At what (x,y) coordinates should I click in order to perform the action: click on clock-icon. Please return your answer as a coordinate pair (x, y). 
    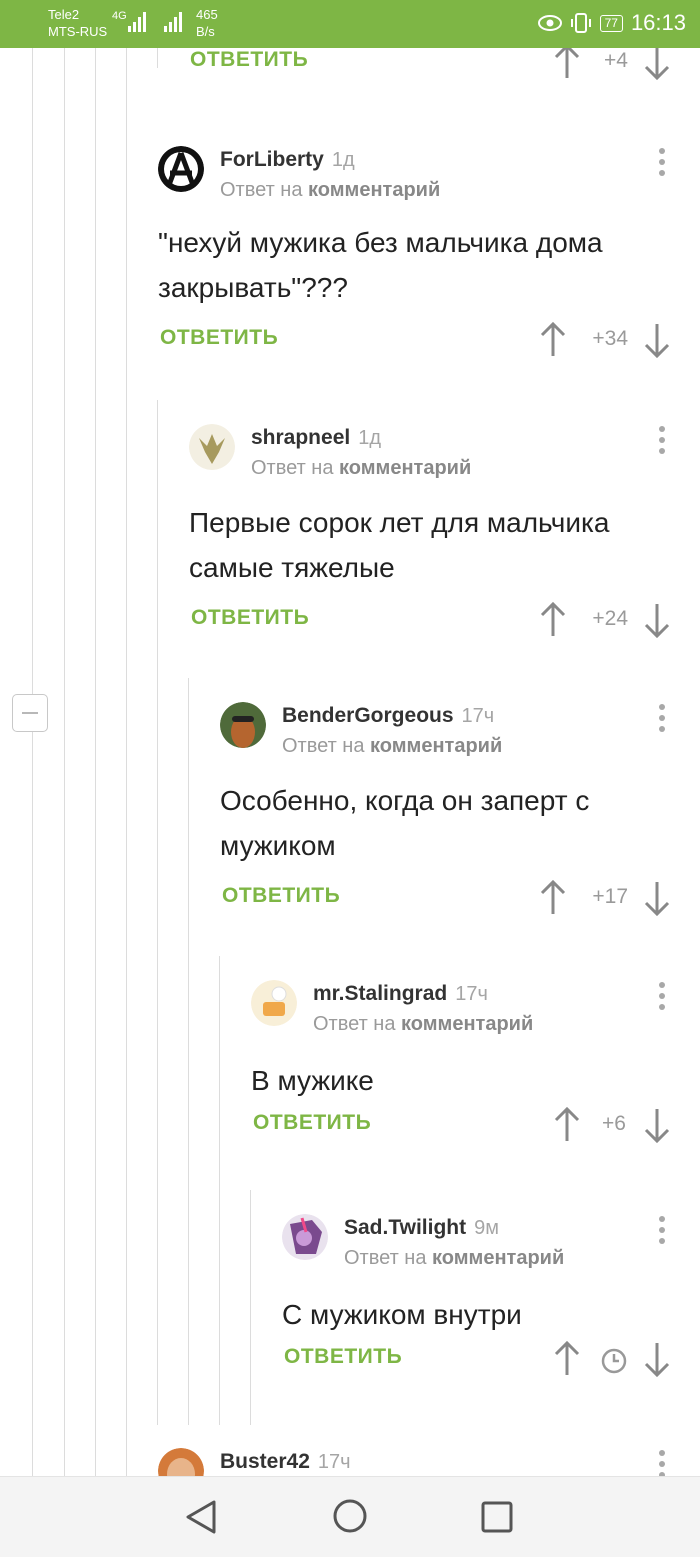
    Looking at the image, I should click on (614, 1361).